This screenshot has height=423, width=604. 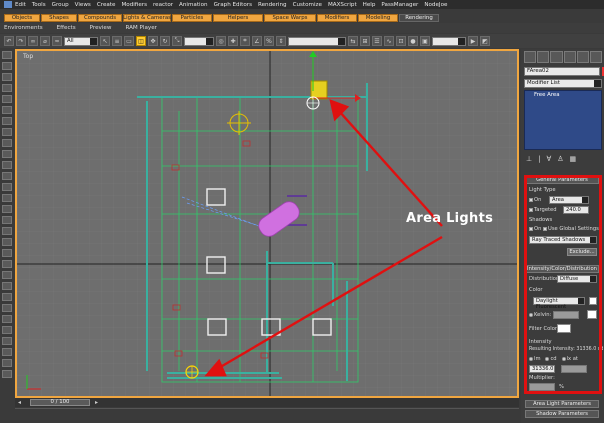 I want to click on render-setup-icon: ▣, so click(x=425, y=41).